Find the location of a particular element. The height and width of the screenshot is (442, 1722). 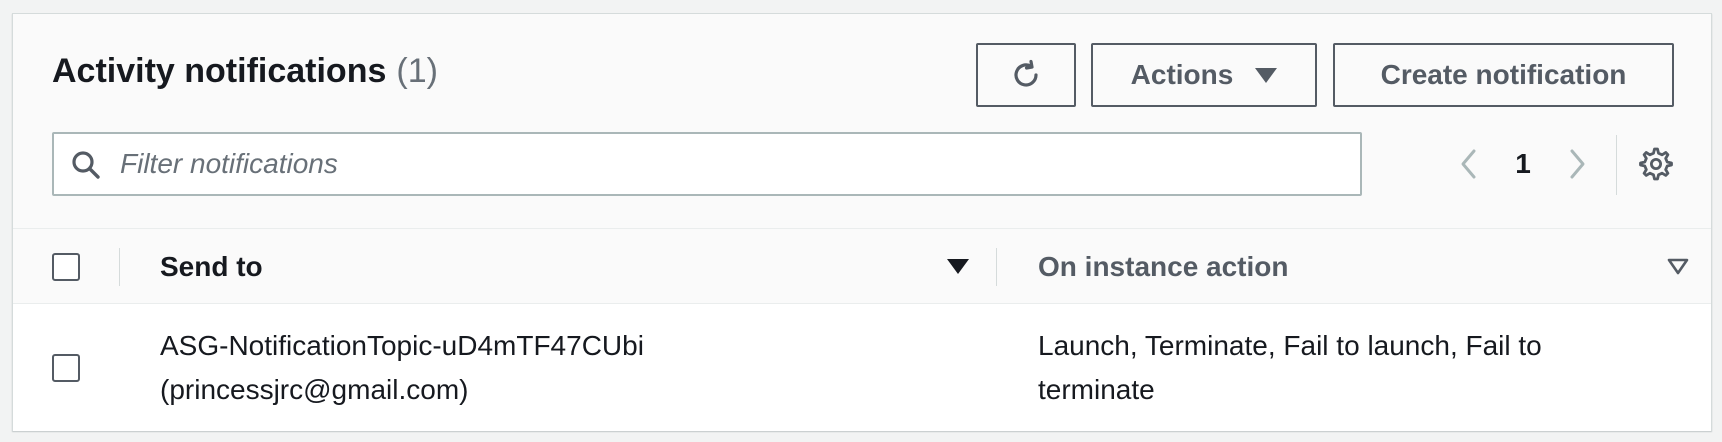

filter-notifications-input is located at coordinates (733, 164).